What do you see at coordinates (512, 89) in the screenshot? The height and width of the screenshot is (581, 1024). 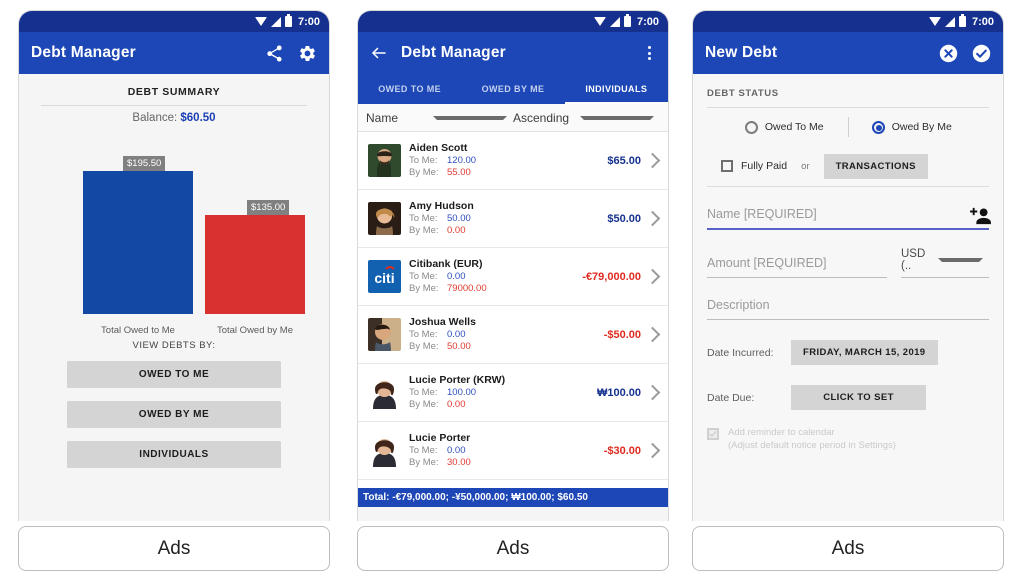 I see `tab-owed-by-me: OWED BY ME` at bounding box center [512, 89].